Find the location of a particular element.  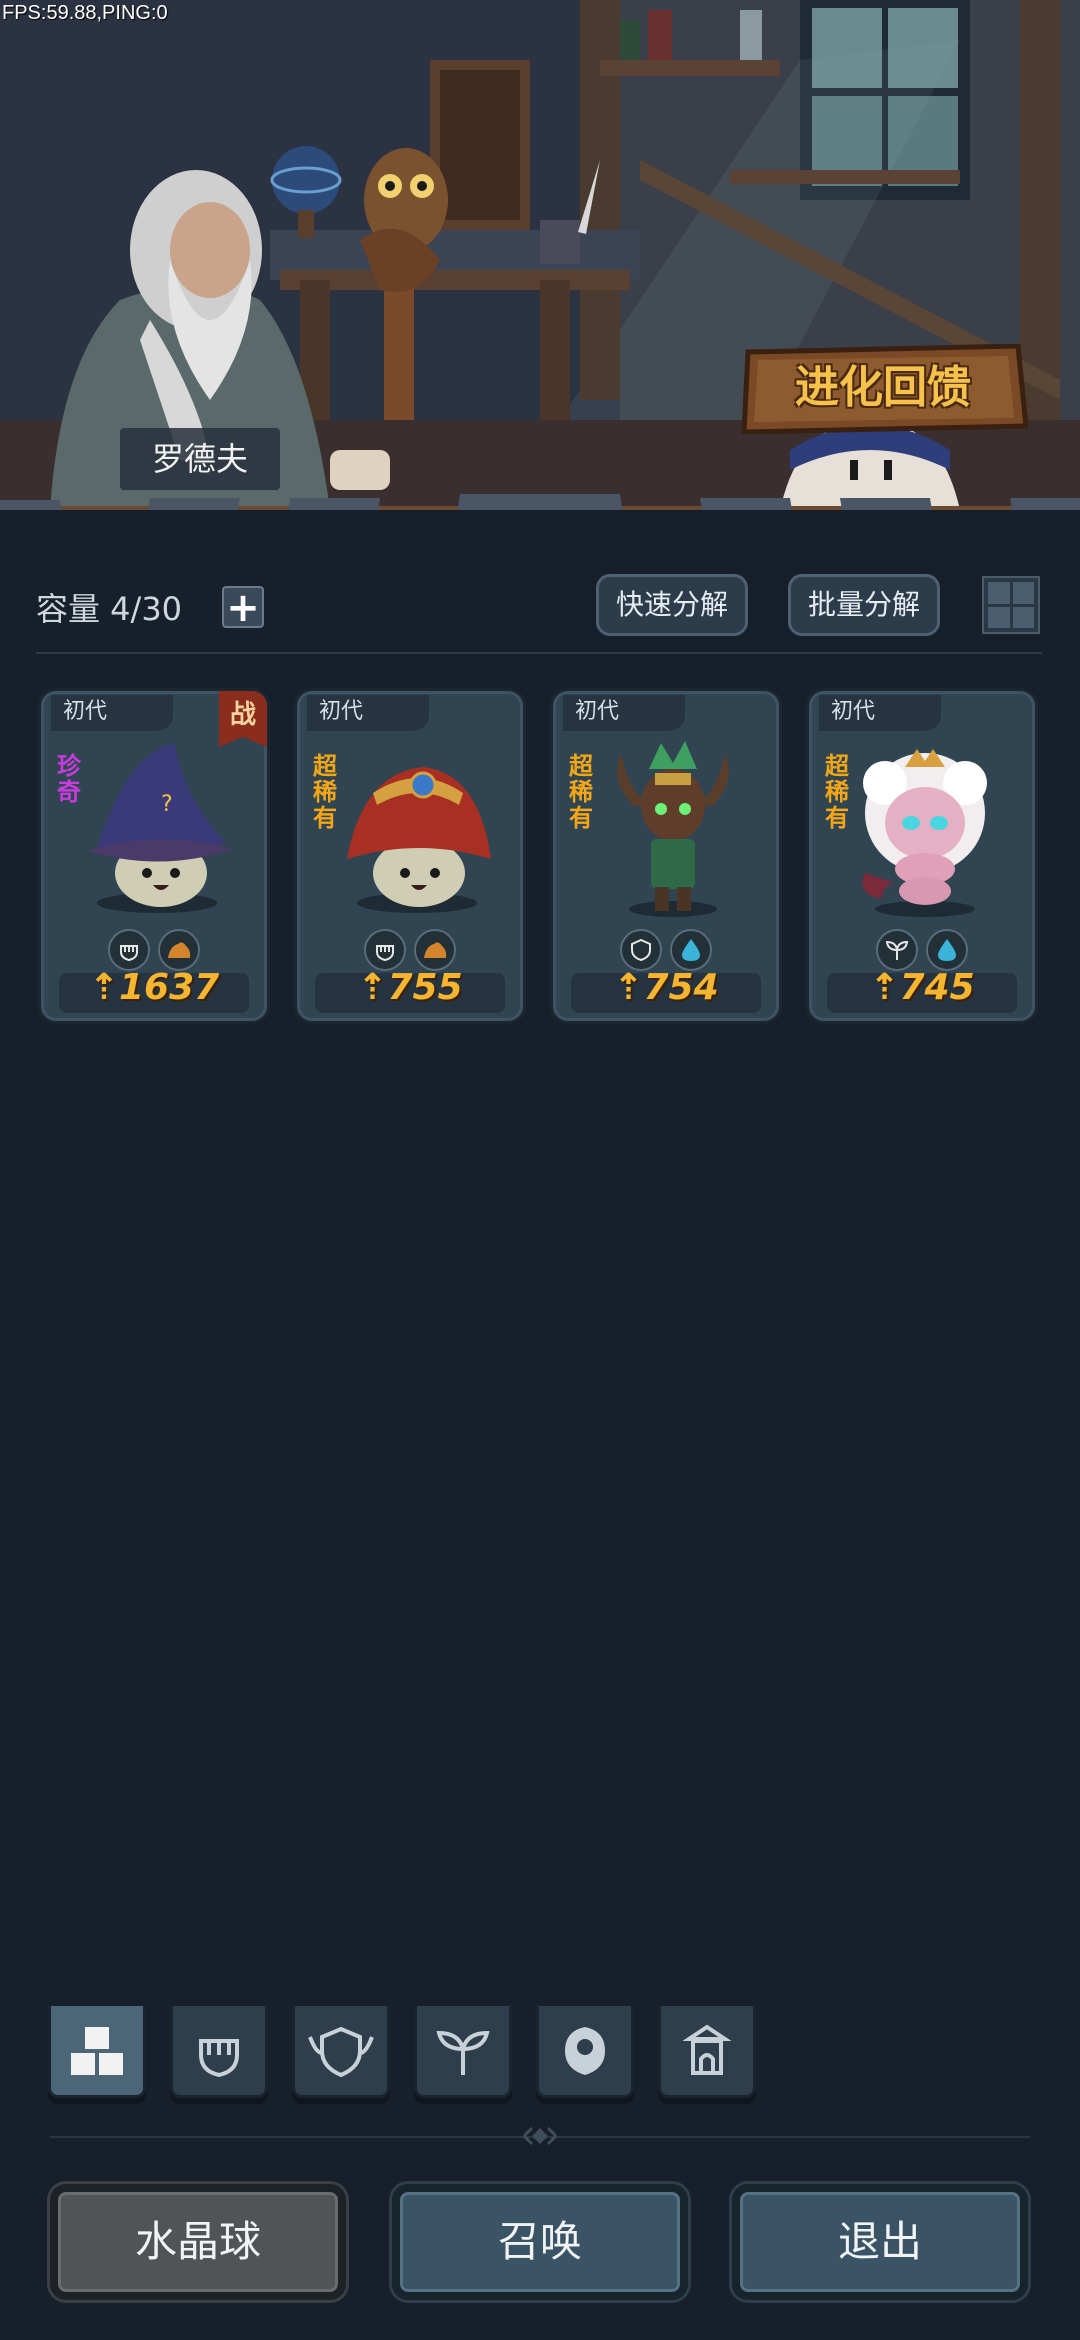

npc-name-label: 罗德夫 is located at coordinates (200, 459).